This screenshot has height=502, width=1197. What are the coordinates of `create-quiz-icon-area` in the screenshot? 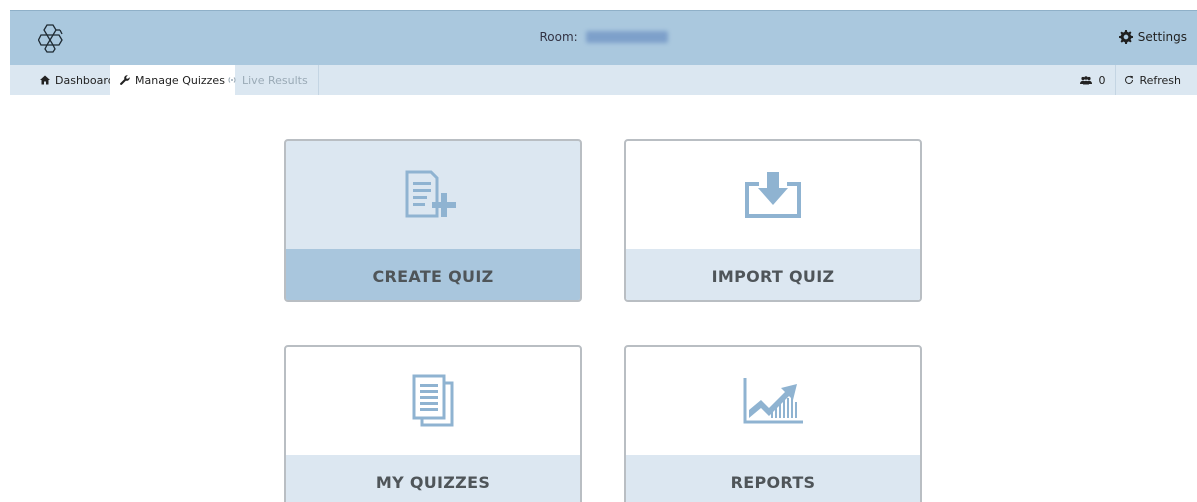 It's located at (433, 195).